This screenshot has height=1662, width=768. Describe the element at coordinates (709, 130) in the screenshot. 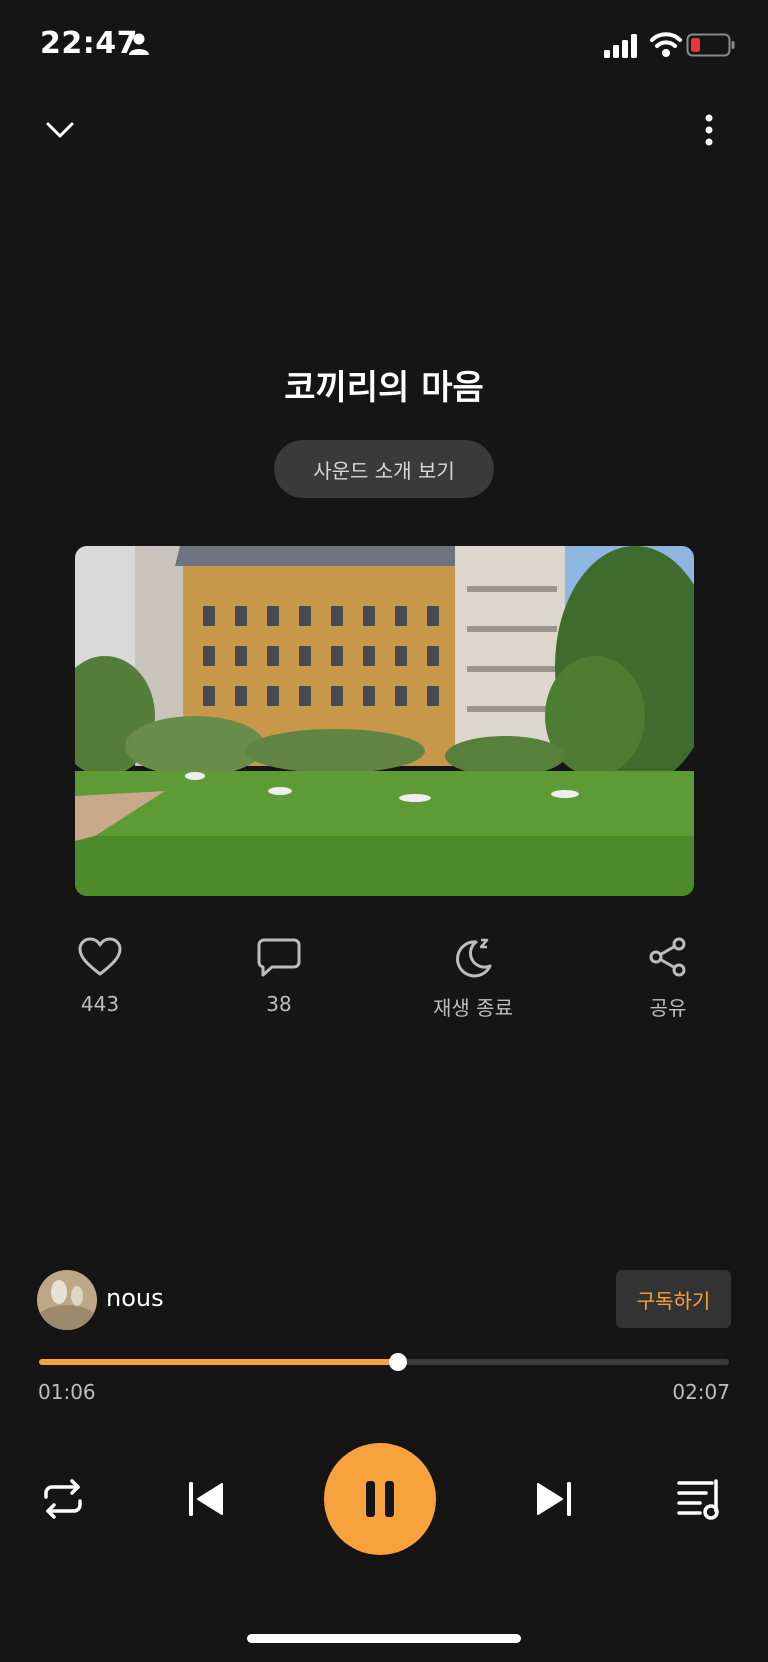

I see `more-vertical-icon` at that location.